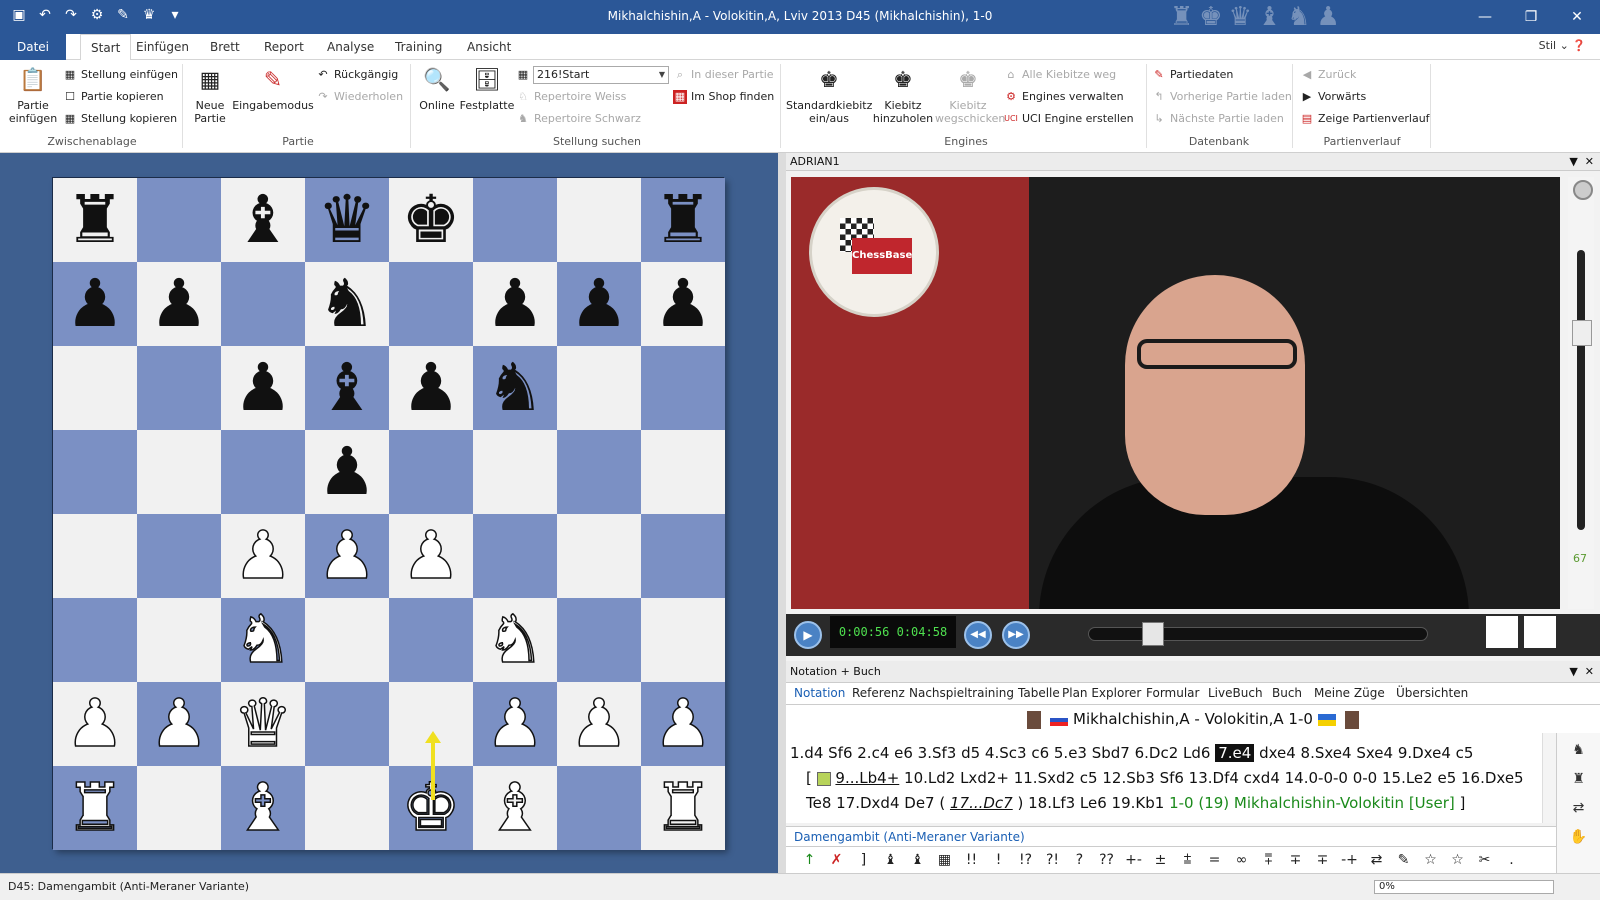  I want to click on tab-einfuegen: Einfügen, so click(162, 47).